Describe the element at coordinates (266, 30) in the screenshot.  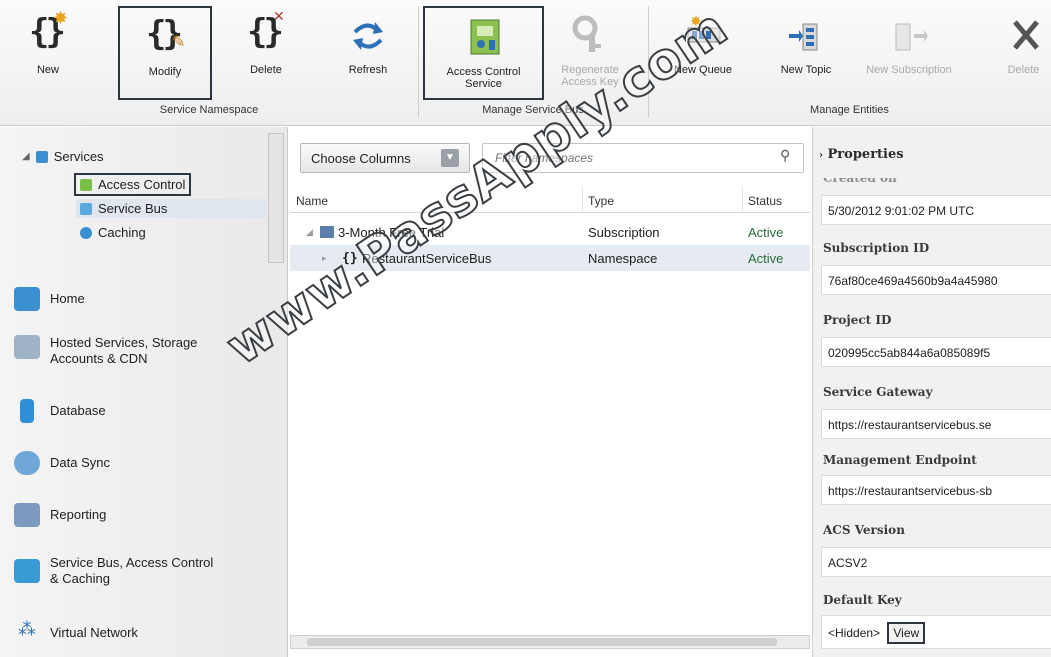
I see `delete-namespace-icon: {} ✕` at that location.